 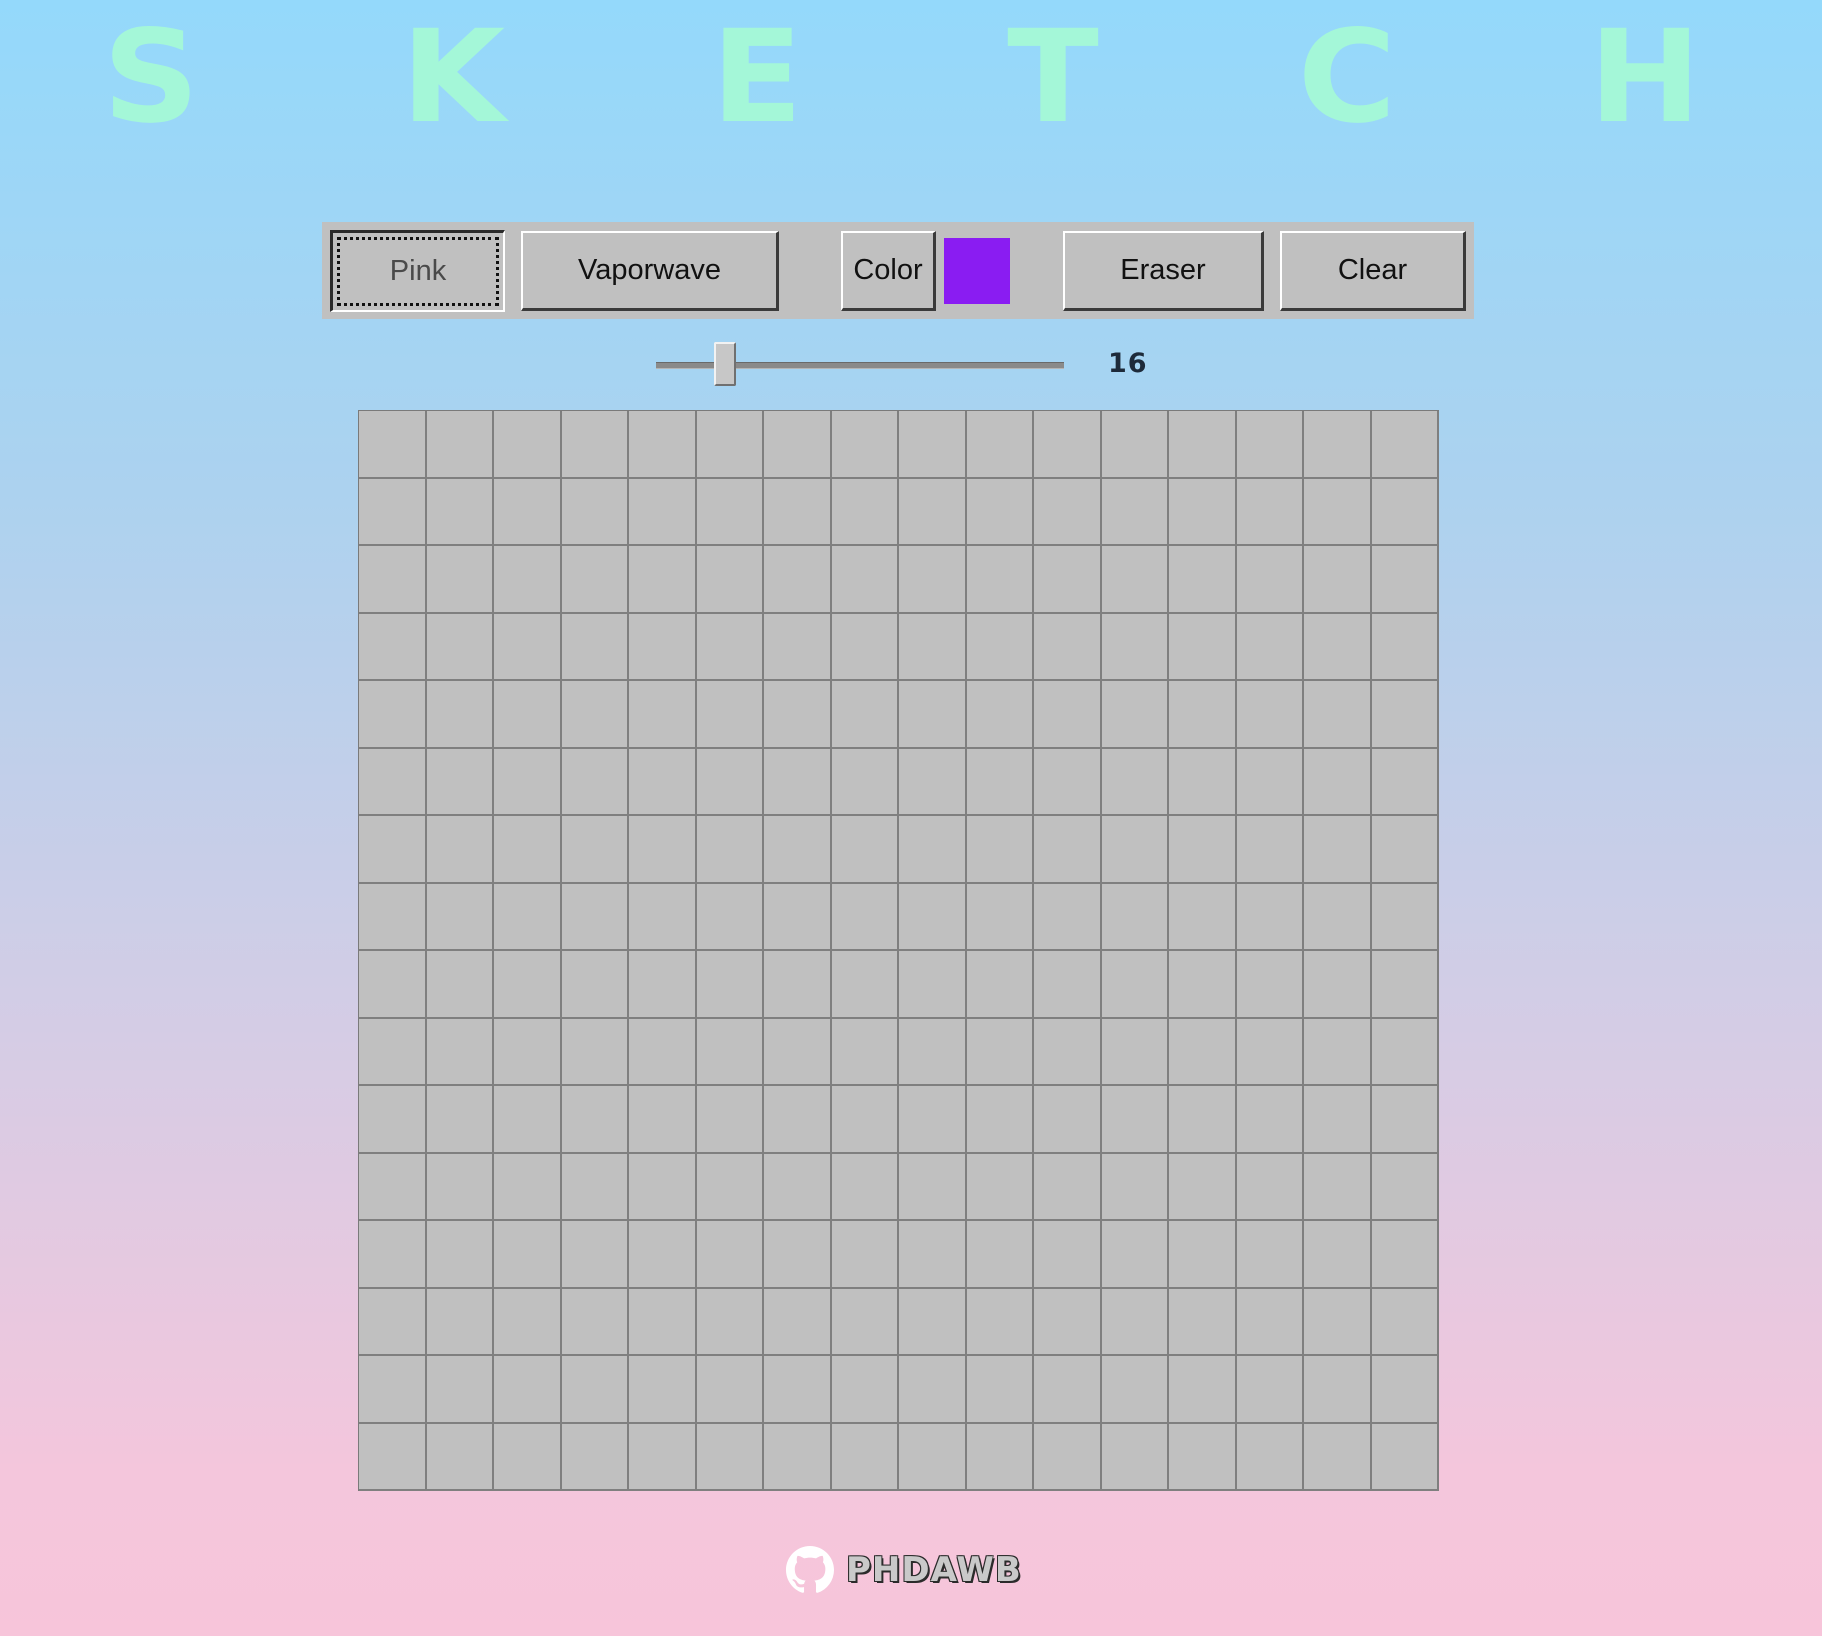 What do you see at coordinates (650, 271) in the screenshot?
I see `vaporwave-button: Vaporwave` at bounding box center [650, 271].